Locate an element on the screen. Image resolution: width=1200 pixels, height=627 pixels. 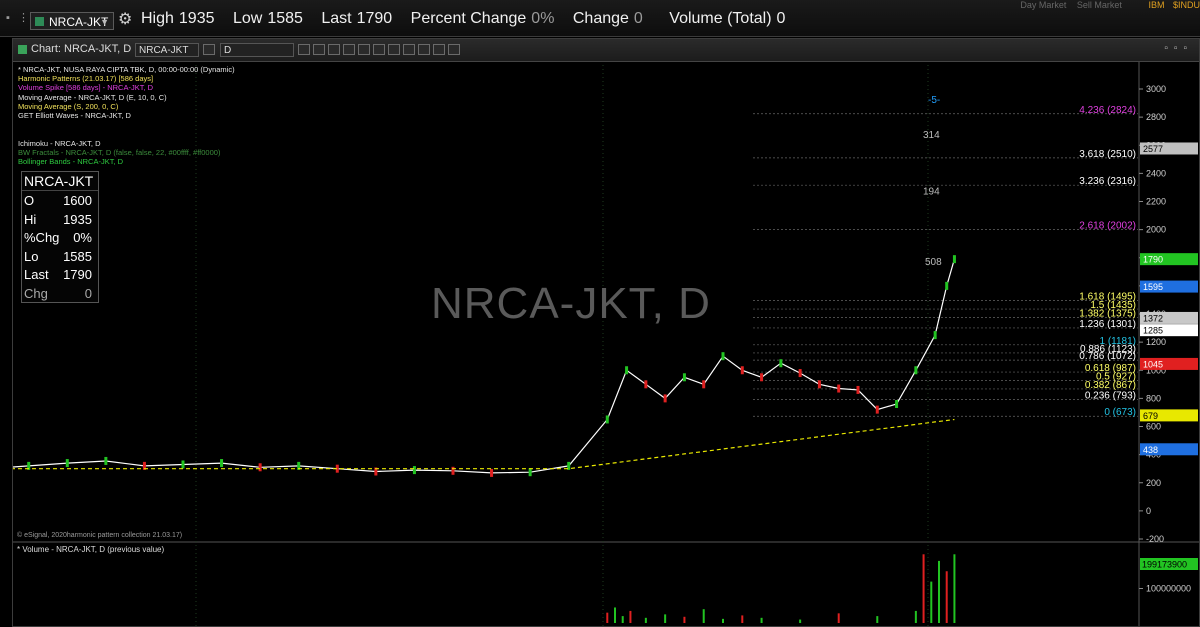
data-row-value: 0 is located at coordinates (88, 293).